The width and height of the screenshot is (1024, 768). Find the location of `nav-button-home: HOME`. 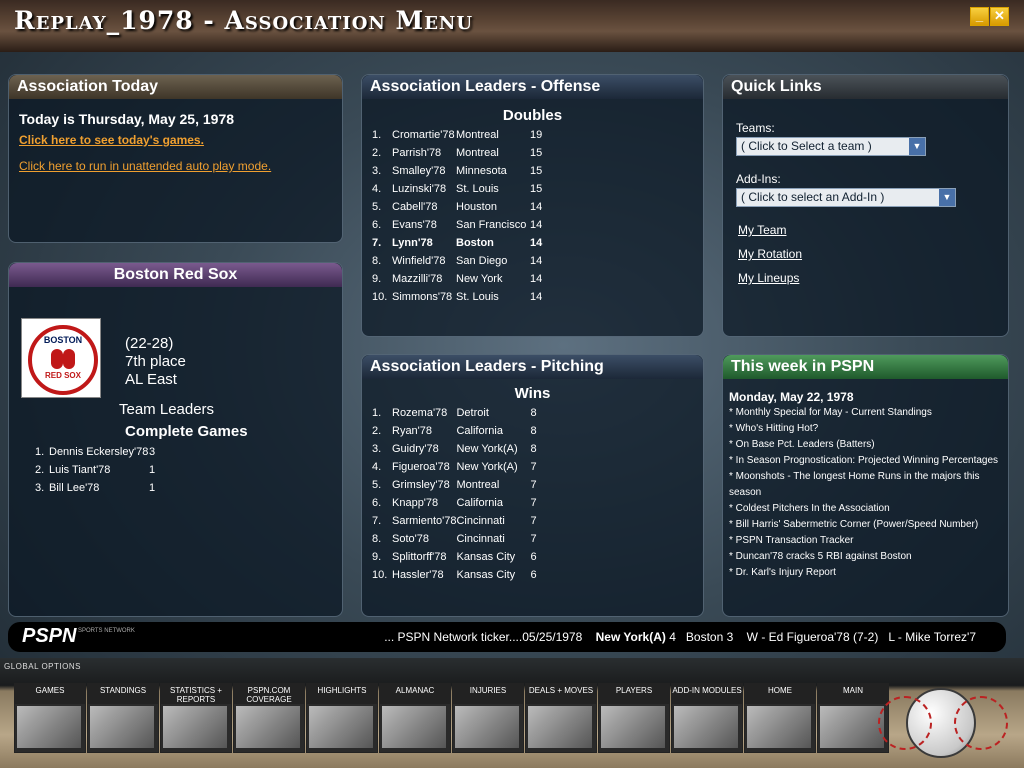

nav-button-home: HOME is located at coordinates (780, 718).